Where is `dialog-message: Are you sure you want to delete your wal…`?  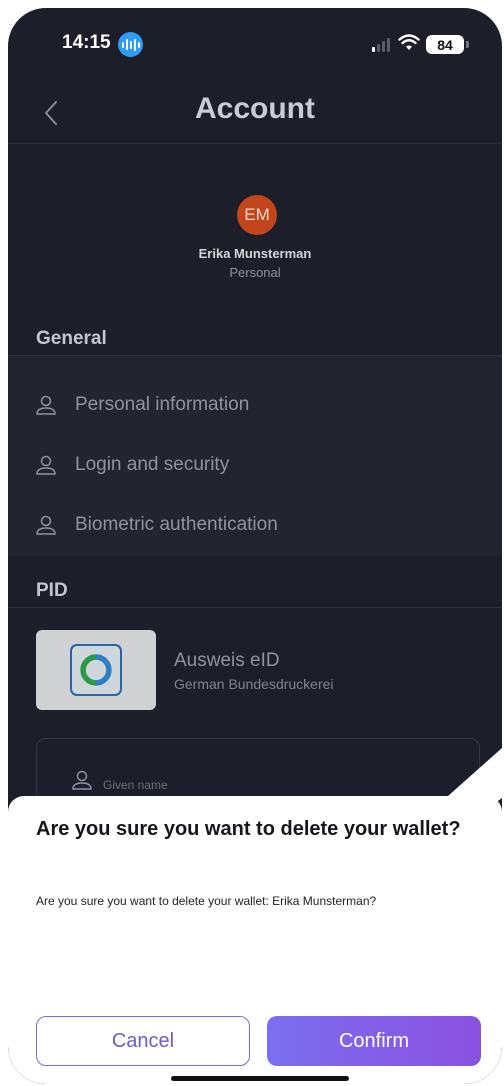 dialog-message: Are you sure you want to delete your wal… is located at coordinates (206, 901).